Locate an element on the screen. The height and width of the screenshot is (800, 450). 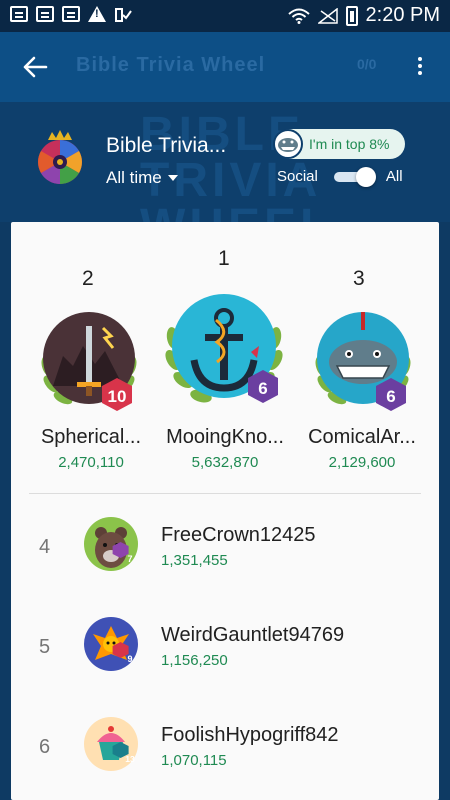
podium-player-score: 2,470,110 is located at coordinates (91, 462).